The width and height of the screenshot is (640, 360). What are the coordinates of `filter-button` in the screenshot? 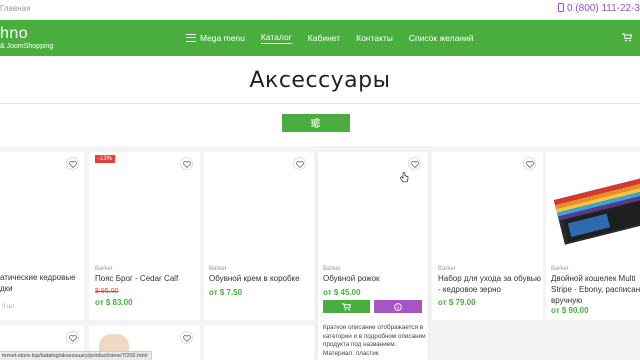 It's located at (316, 123).